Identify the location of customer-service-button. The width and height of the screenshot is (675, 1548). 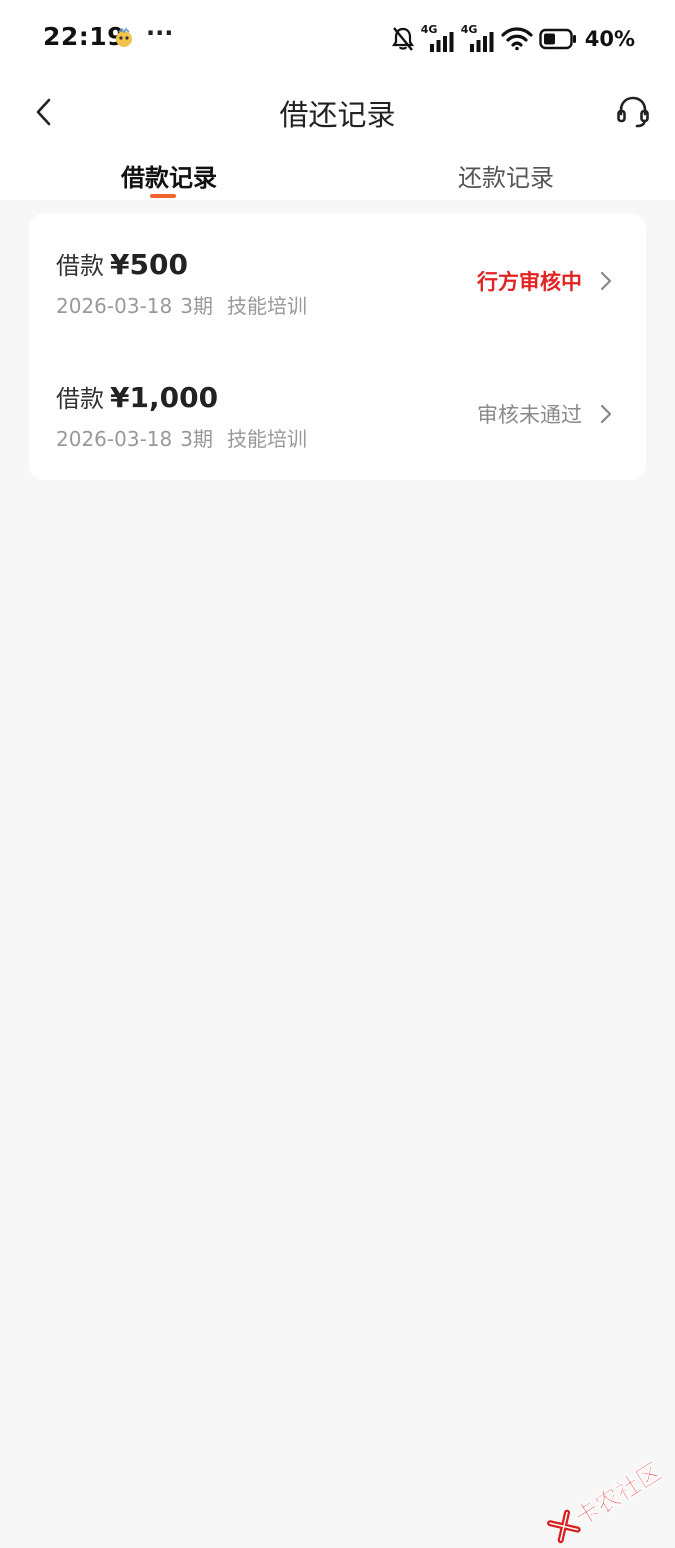
(633, 112).